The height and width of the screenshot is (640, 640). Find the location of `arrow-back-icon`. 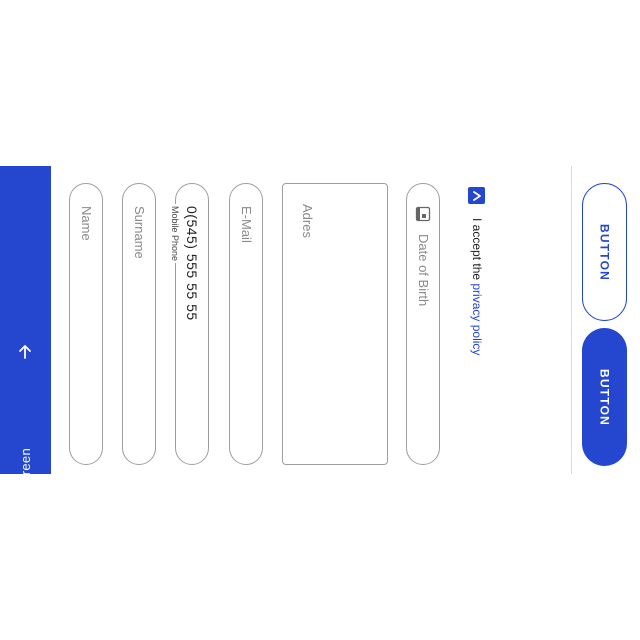

arrow-back-icon is located at coordinates (25, 352).